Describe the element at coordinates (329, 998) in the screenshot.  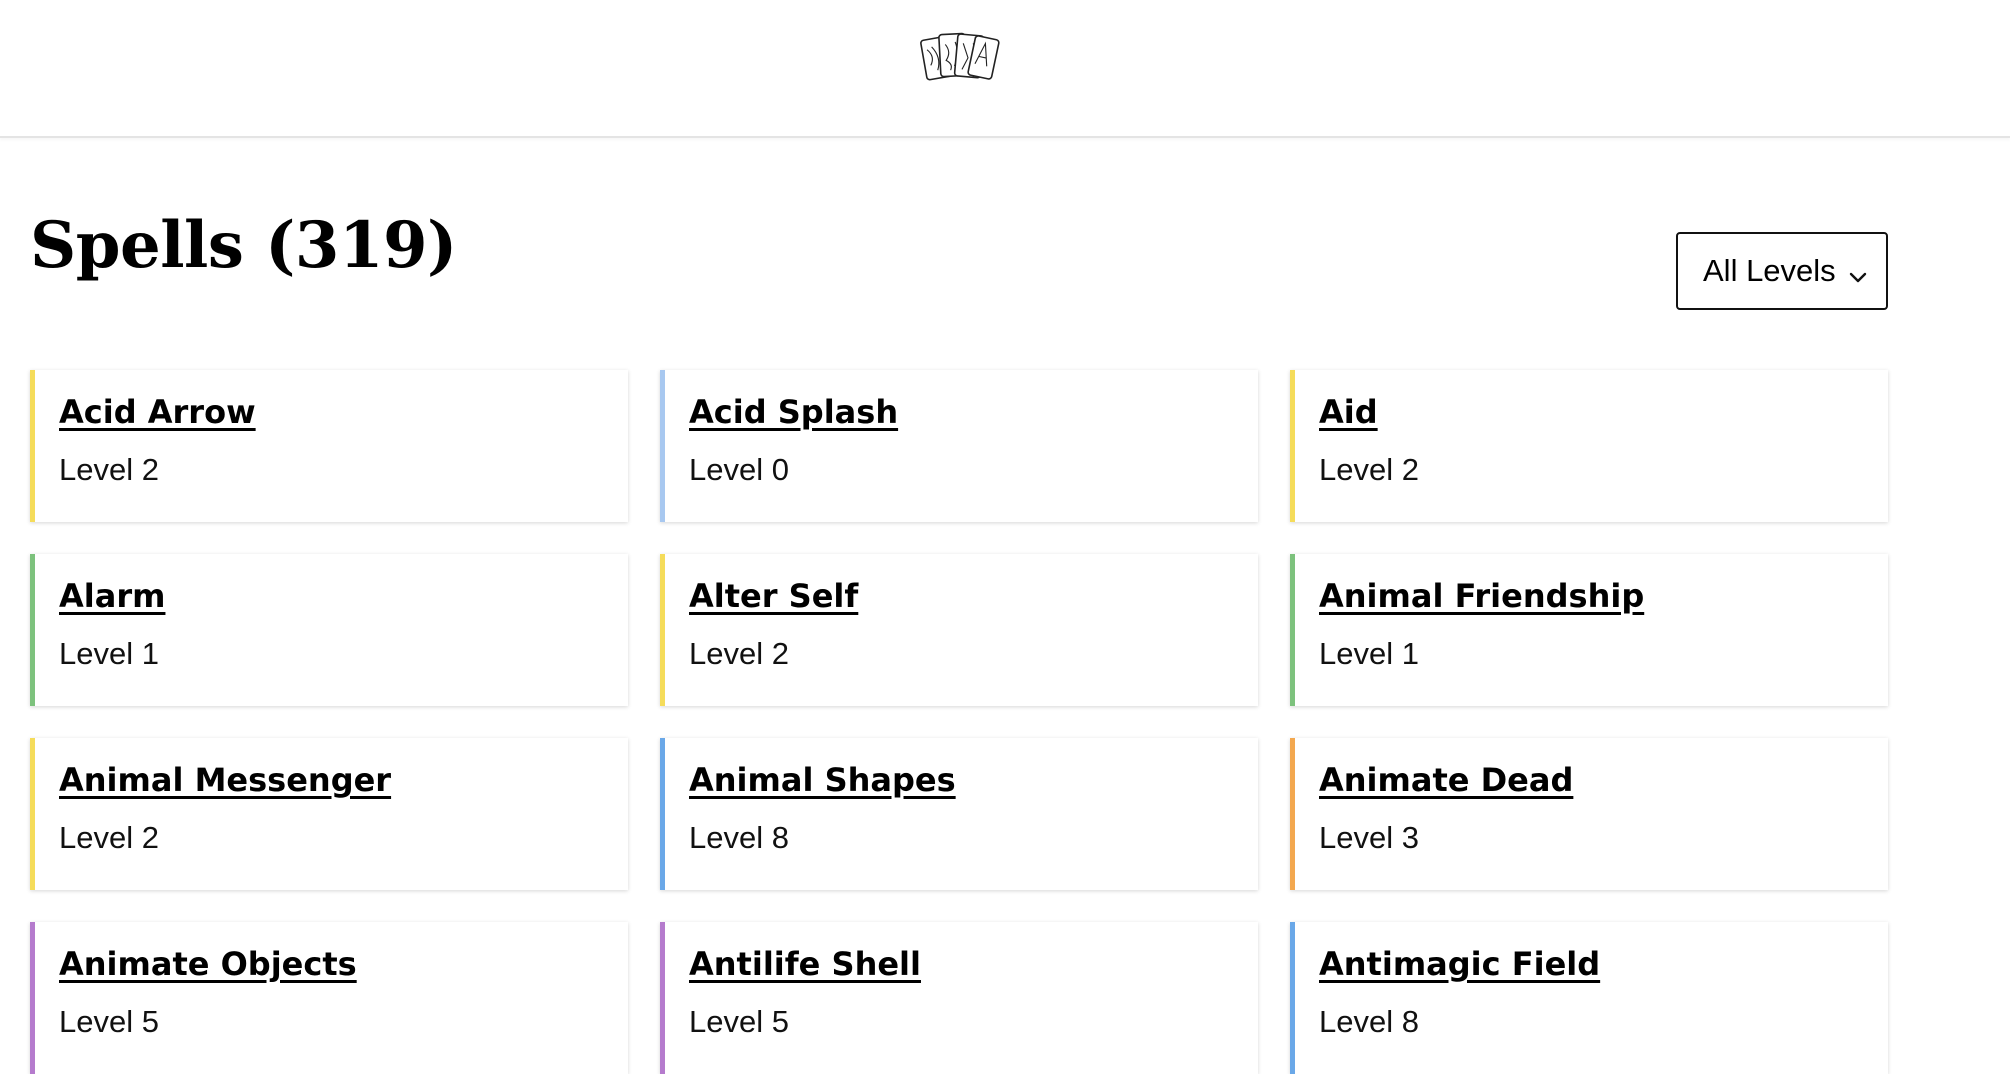
I see `spell-card: Animate Objects Level 5` at that location.